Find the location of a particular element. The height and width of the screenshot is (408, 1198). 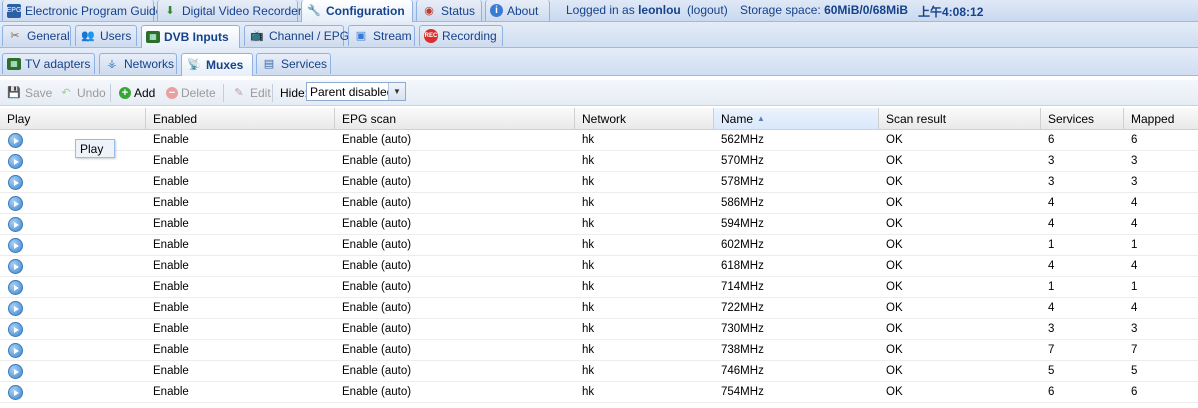

mapped-cell: 7 is located at coordinates (1130, 350).